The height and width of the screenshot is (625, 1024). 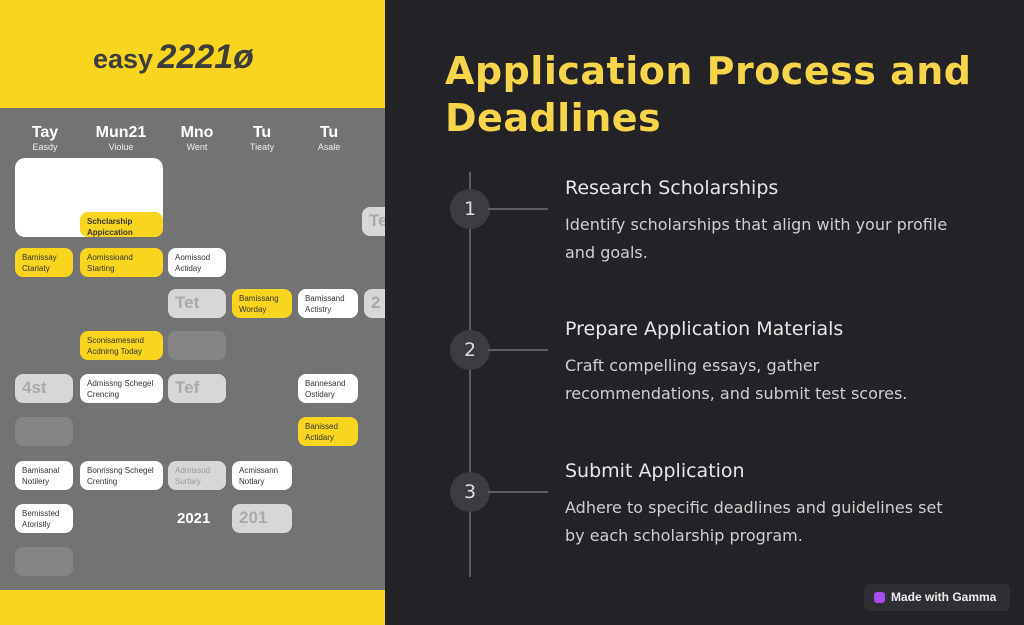 I want to click on day-name: Mno, so click(x=197, y=132).